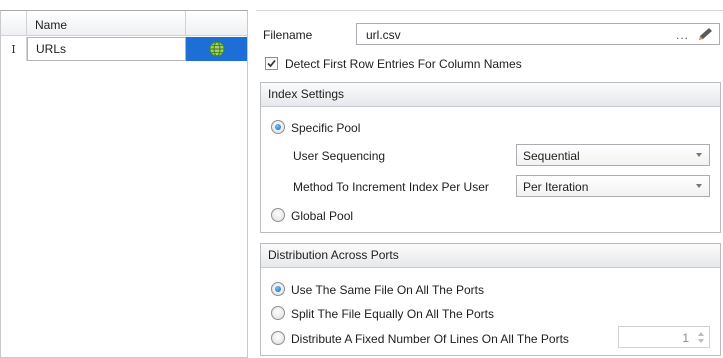  Describe the element at coordinates (664, 337) in the screenshot. I see `fixed-lines-stepper: 1` at that location.